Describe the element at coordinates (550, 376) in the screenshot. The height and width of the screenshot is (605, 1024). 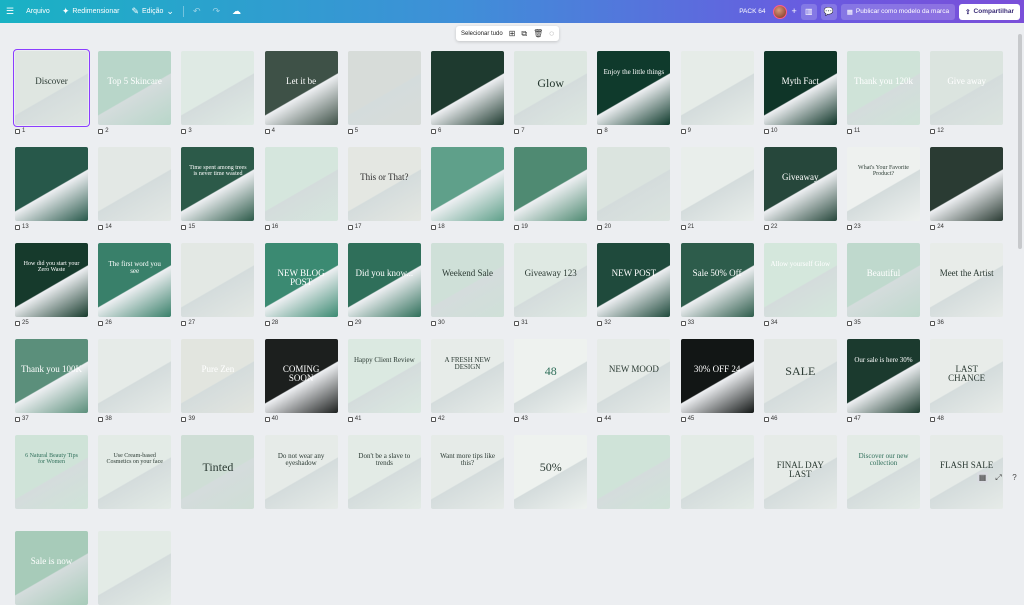
I see `page-thumbnail: 48` at that location.